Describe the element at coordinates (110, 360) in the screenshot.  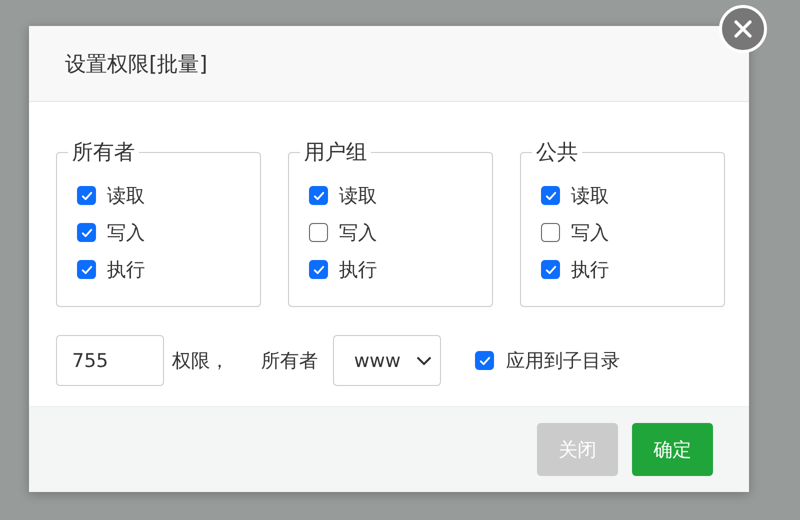
I see `mode-input: 755` at that location.